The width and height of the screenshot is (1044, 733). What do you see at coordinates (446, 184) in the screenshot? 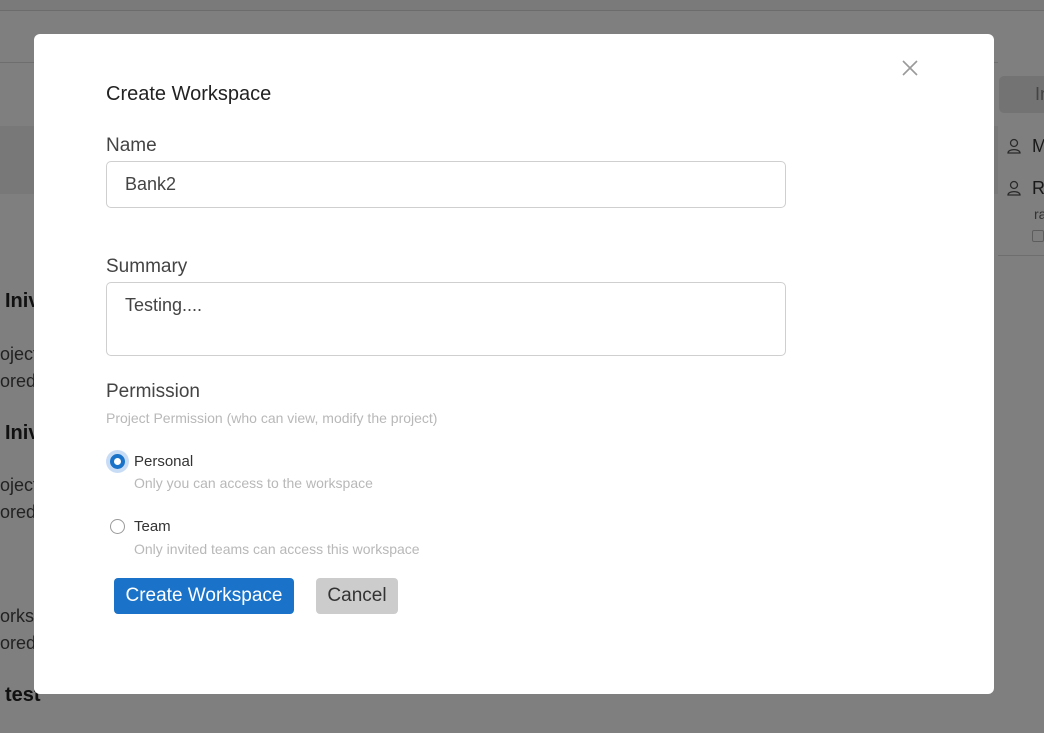
I see `name-input` at bounding box center [446, 184].